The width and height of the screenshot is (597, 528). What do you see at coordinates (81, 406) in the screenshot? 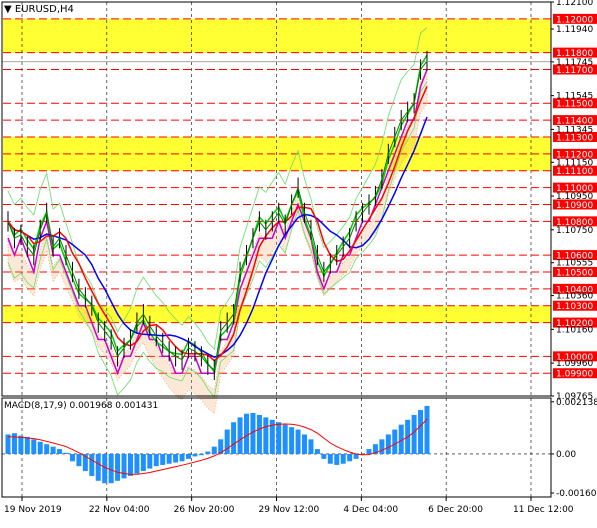
I see `macd-label: MACD(8,17,9) 0.001968 0.001431` at bounding box center [81, 406].